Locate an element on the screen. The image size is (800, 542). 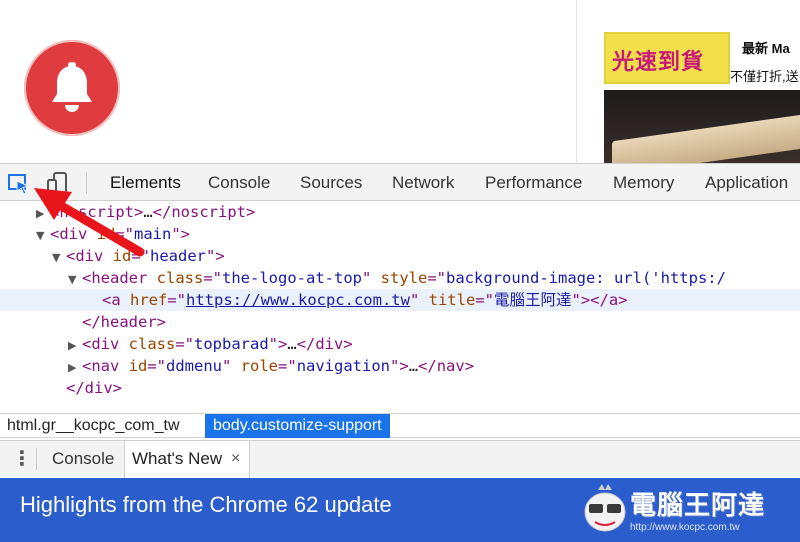
tab-memory: Memory is located at coordinates (643, 182).